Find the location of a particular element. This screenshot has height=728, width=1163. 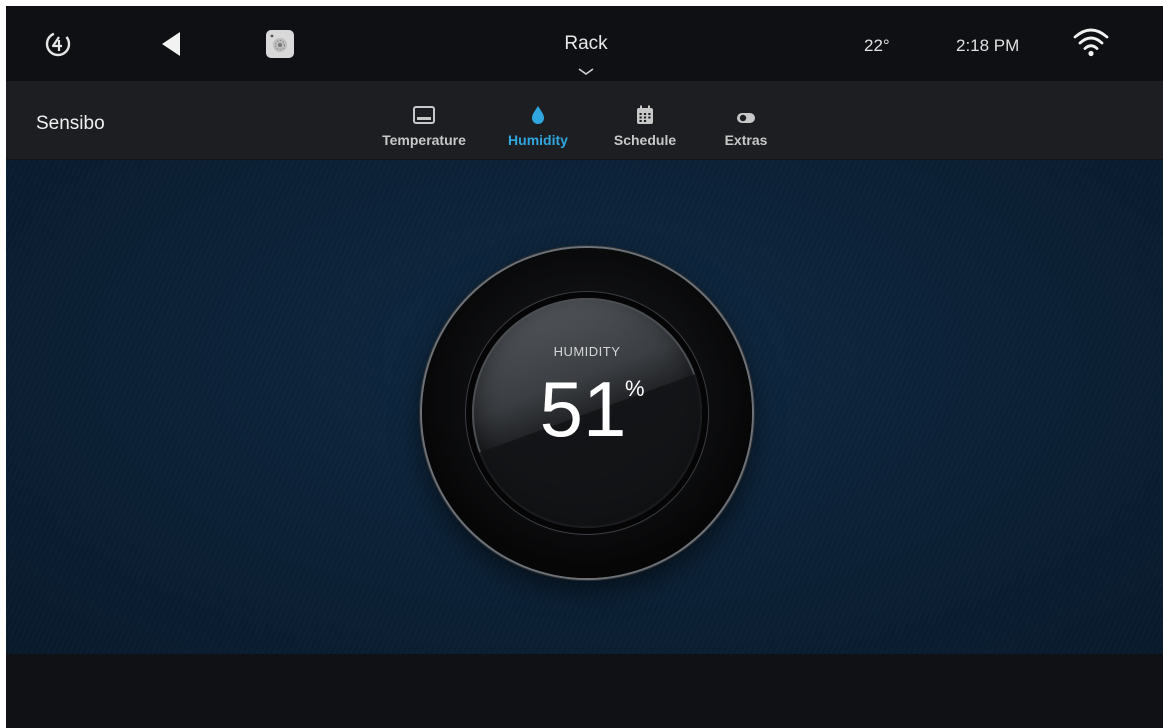

tab-schedule: Schedule is located at coordinates (645, 127).